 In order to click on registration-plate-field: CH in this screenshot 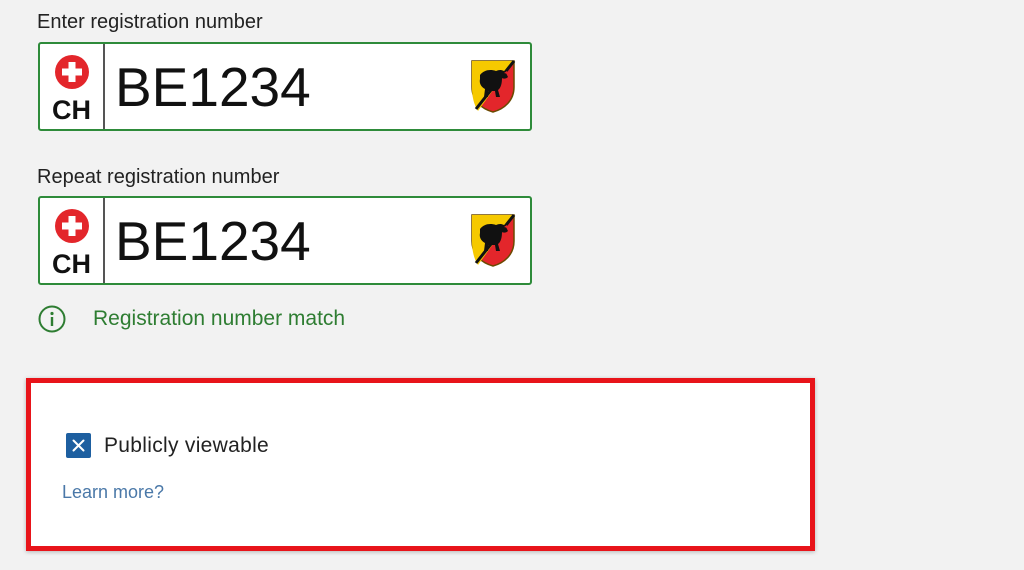, I will do `click(285, 86)`.